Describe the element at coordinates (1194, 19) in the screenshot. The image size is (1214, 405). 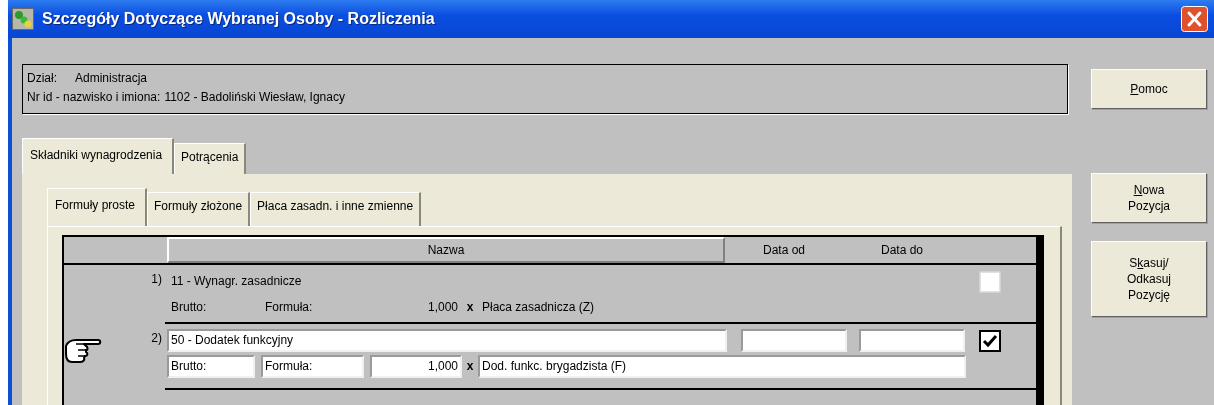
I see `close-button` at that location.